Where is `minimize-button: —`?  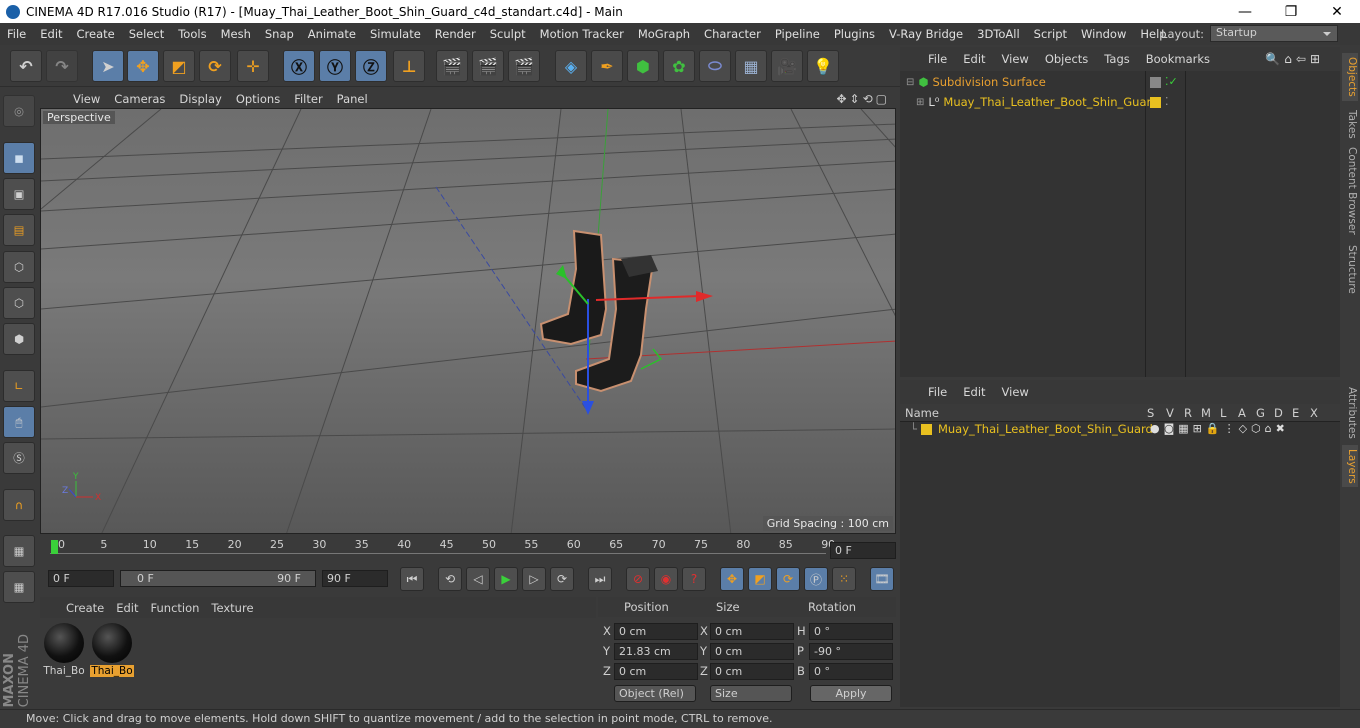
minimize-button: — is located at coordinates (1245, 11).